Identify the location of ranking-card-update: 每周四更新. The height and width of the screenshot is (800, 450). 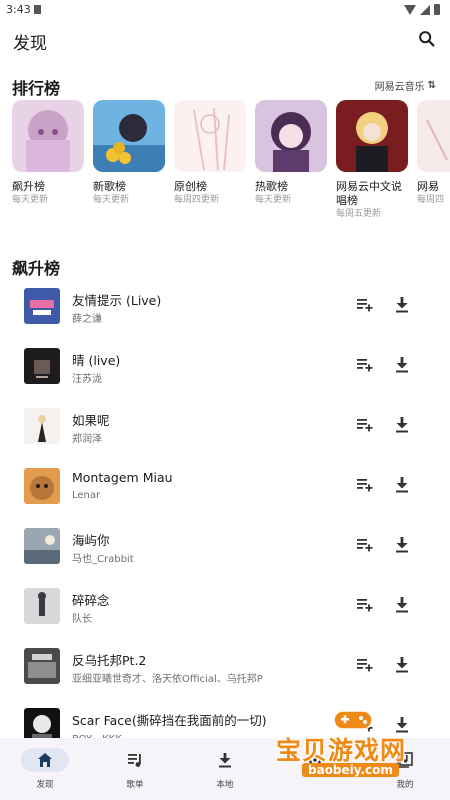
(197, 200).